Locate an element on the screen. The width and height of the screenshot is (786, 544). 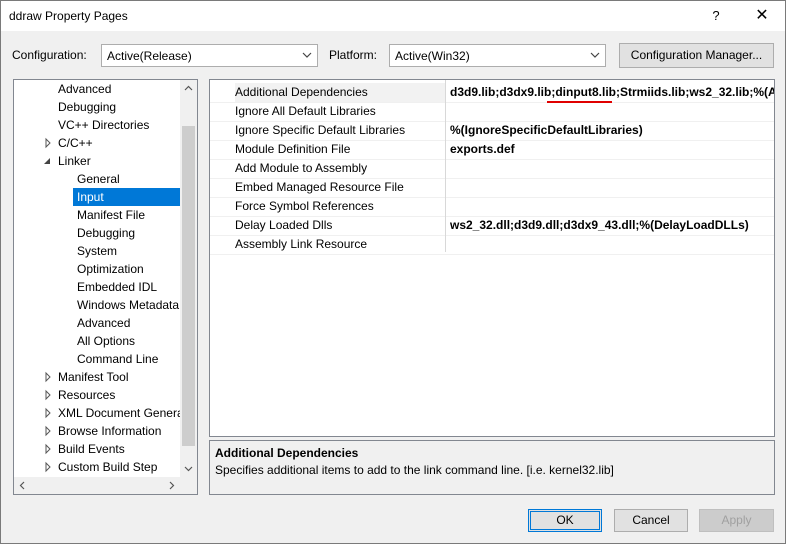
property-name: Add Module to Assembly is located at coordinates (301, 168).